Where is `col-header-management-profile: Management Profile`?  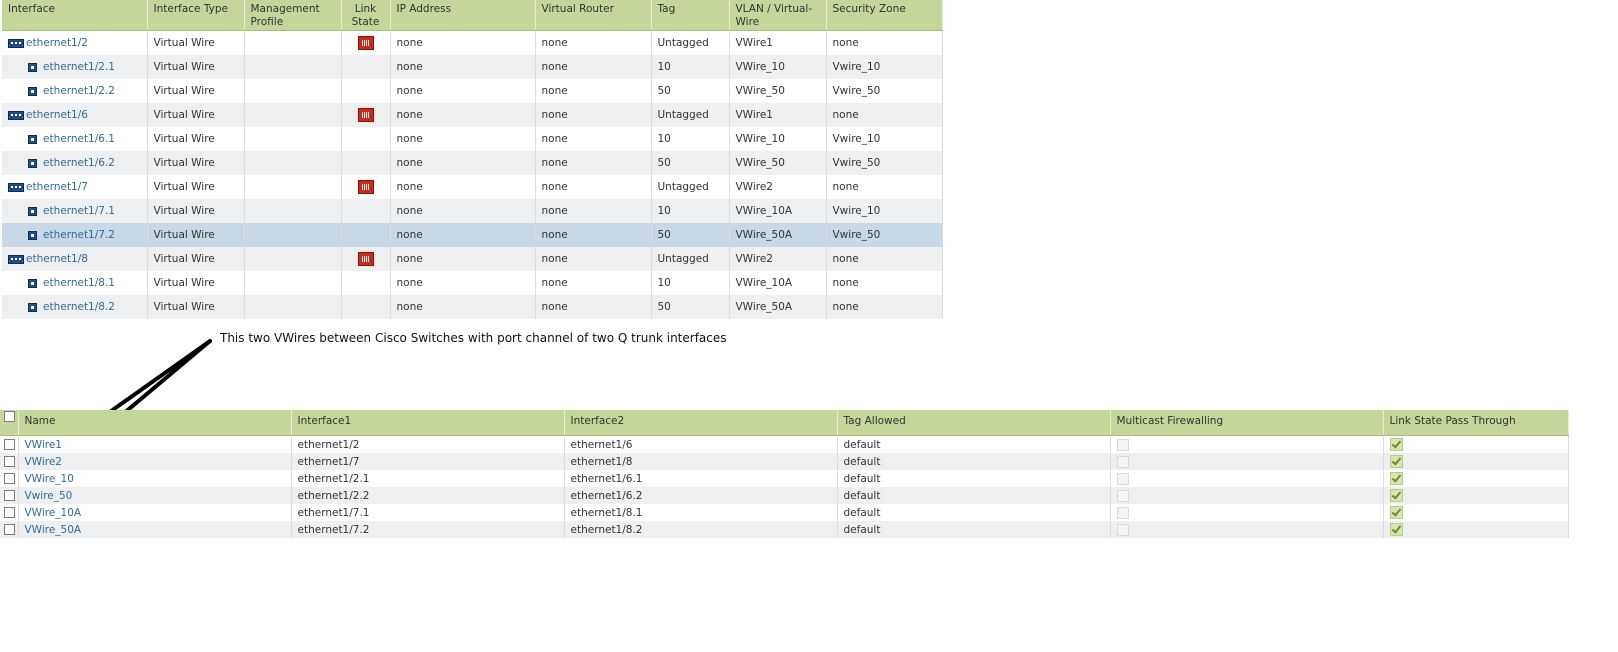
col-header-management-profile: Management Profile is located at coordinates (293, 15).